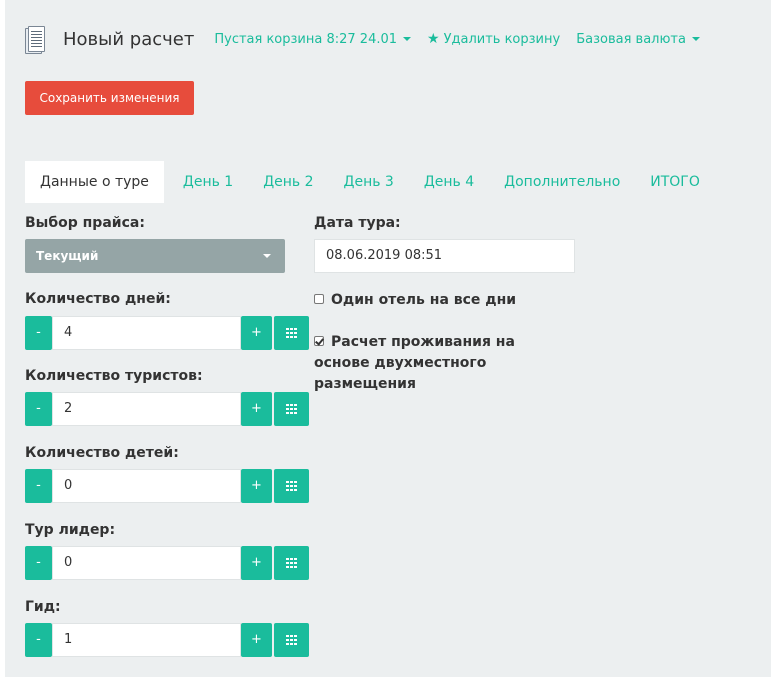 The image size is (771, 677). Describe the element at coordinates (85, 223) in the screenshot. I see `price-label: Выбор прайса:` at that location.